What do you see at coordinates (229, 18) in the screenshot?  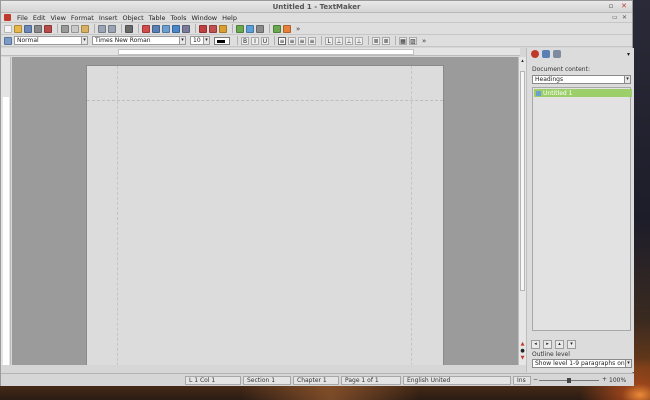 I see `menu-help: Help` at bounding box center [229, 18].